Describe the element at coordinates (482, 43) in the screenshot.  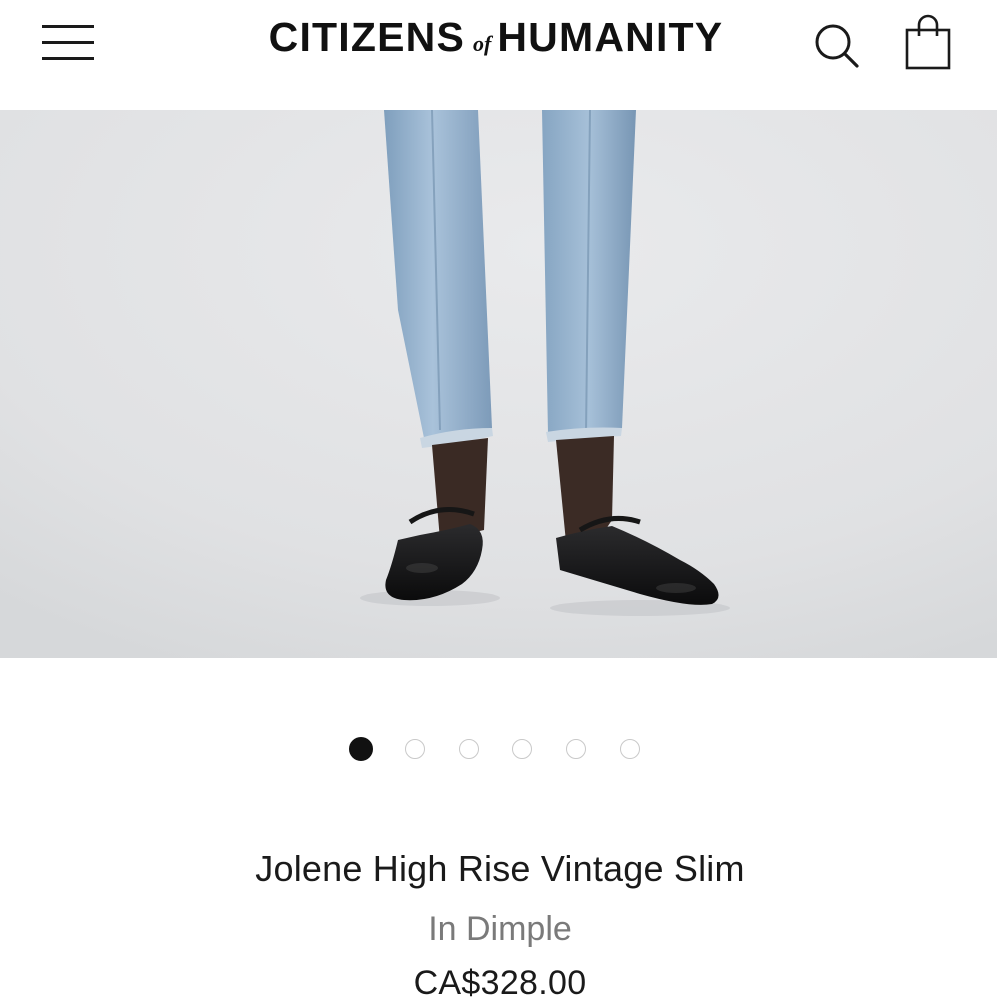
I see `logo-word-of: of` at that location.